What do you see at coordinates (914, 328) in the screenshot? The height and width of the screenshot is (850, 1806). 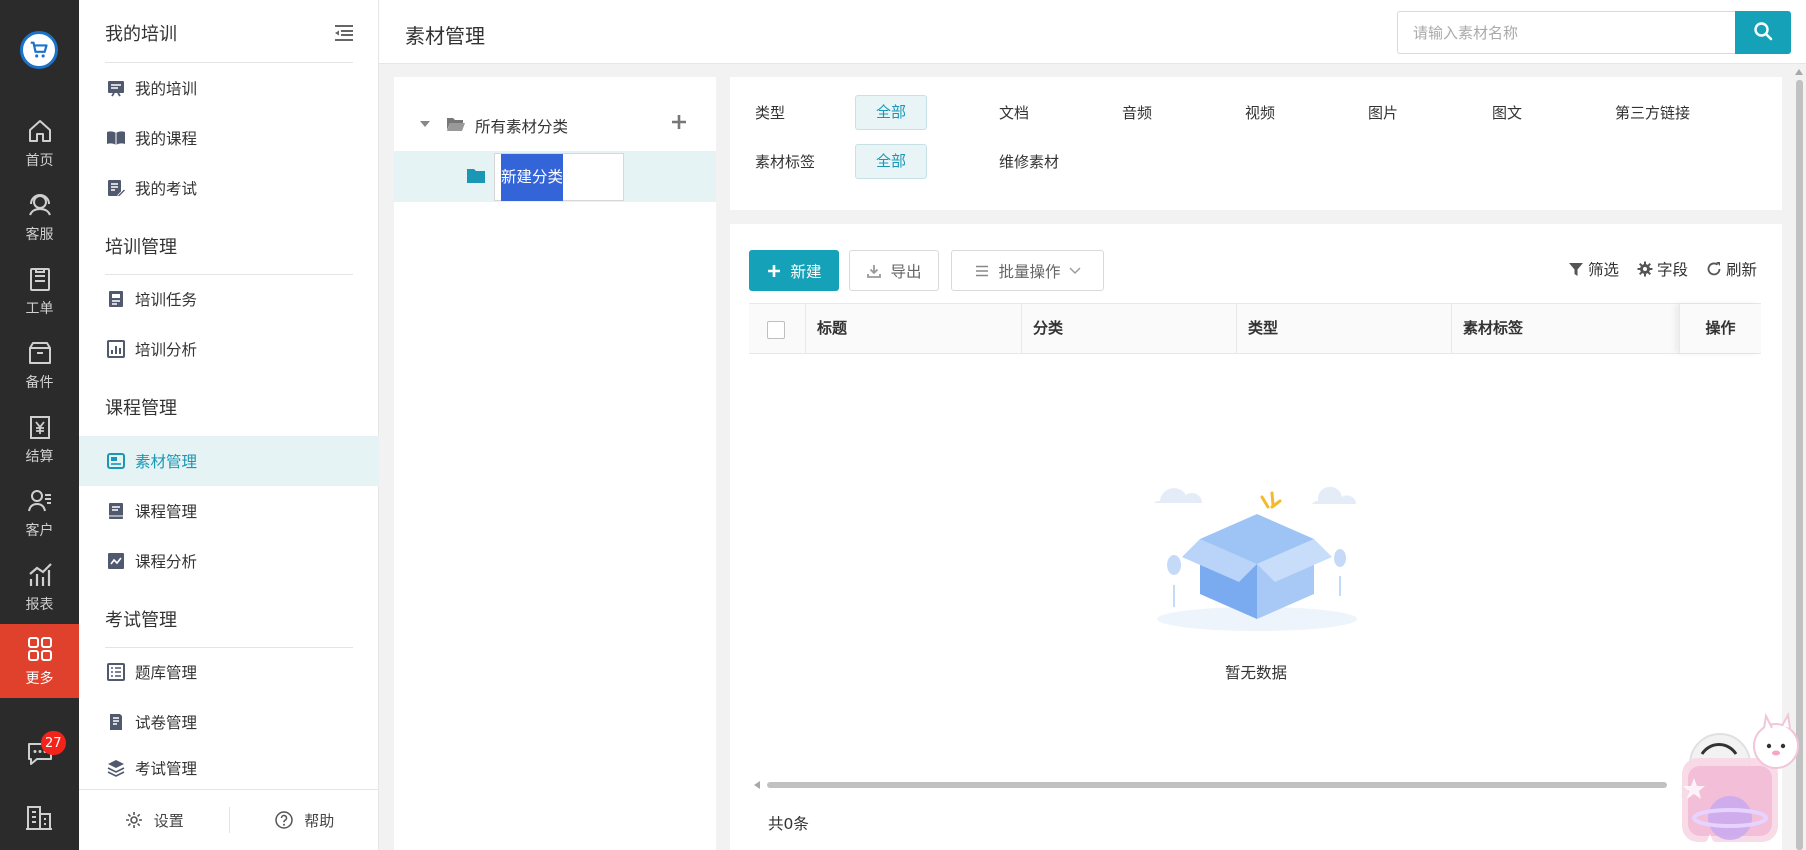 I see `column-title: 标题` at bounding box center [914, 328].